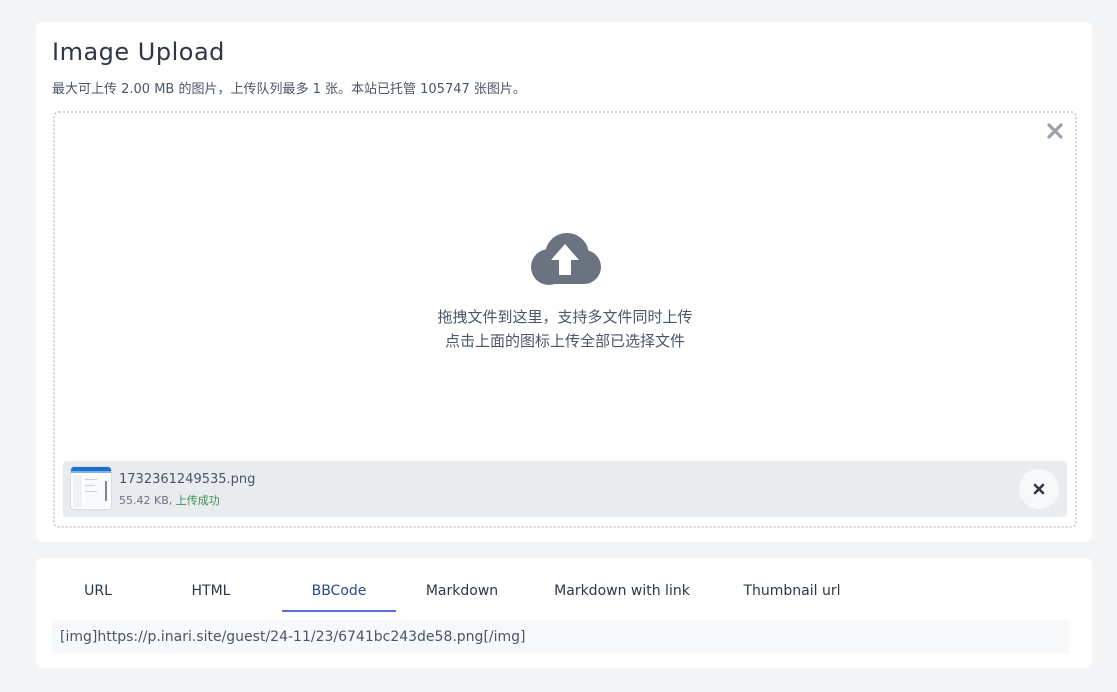 This screenshot has width=1117, height=692. Describe the element at coordinates (792, 591) in the screenshot. I see `tab-thumbnail-url: Thumbnail url` at that location.